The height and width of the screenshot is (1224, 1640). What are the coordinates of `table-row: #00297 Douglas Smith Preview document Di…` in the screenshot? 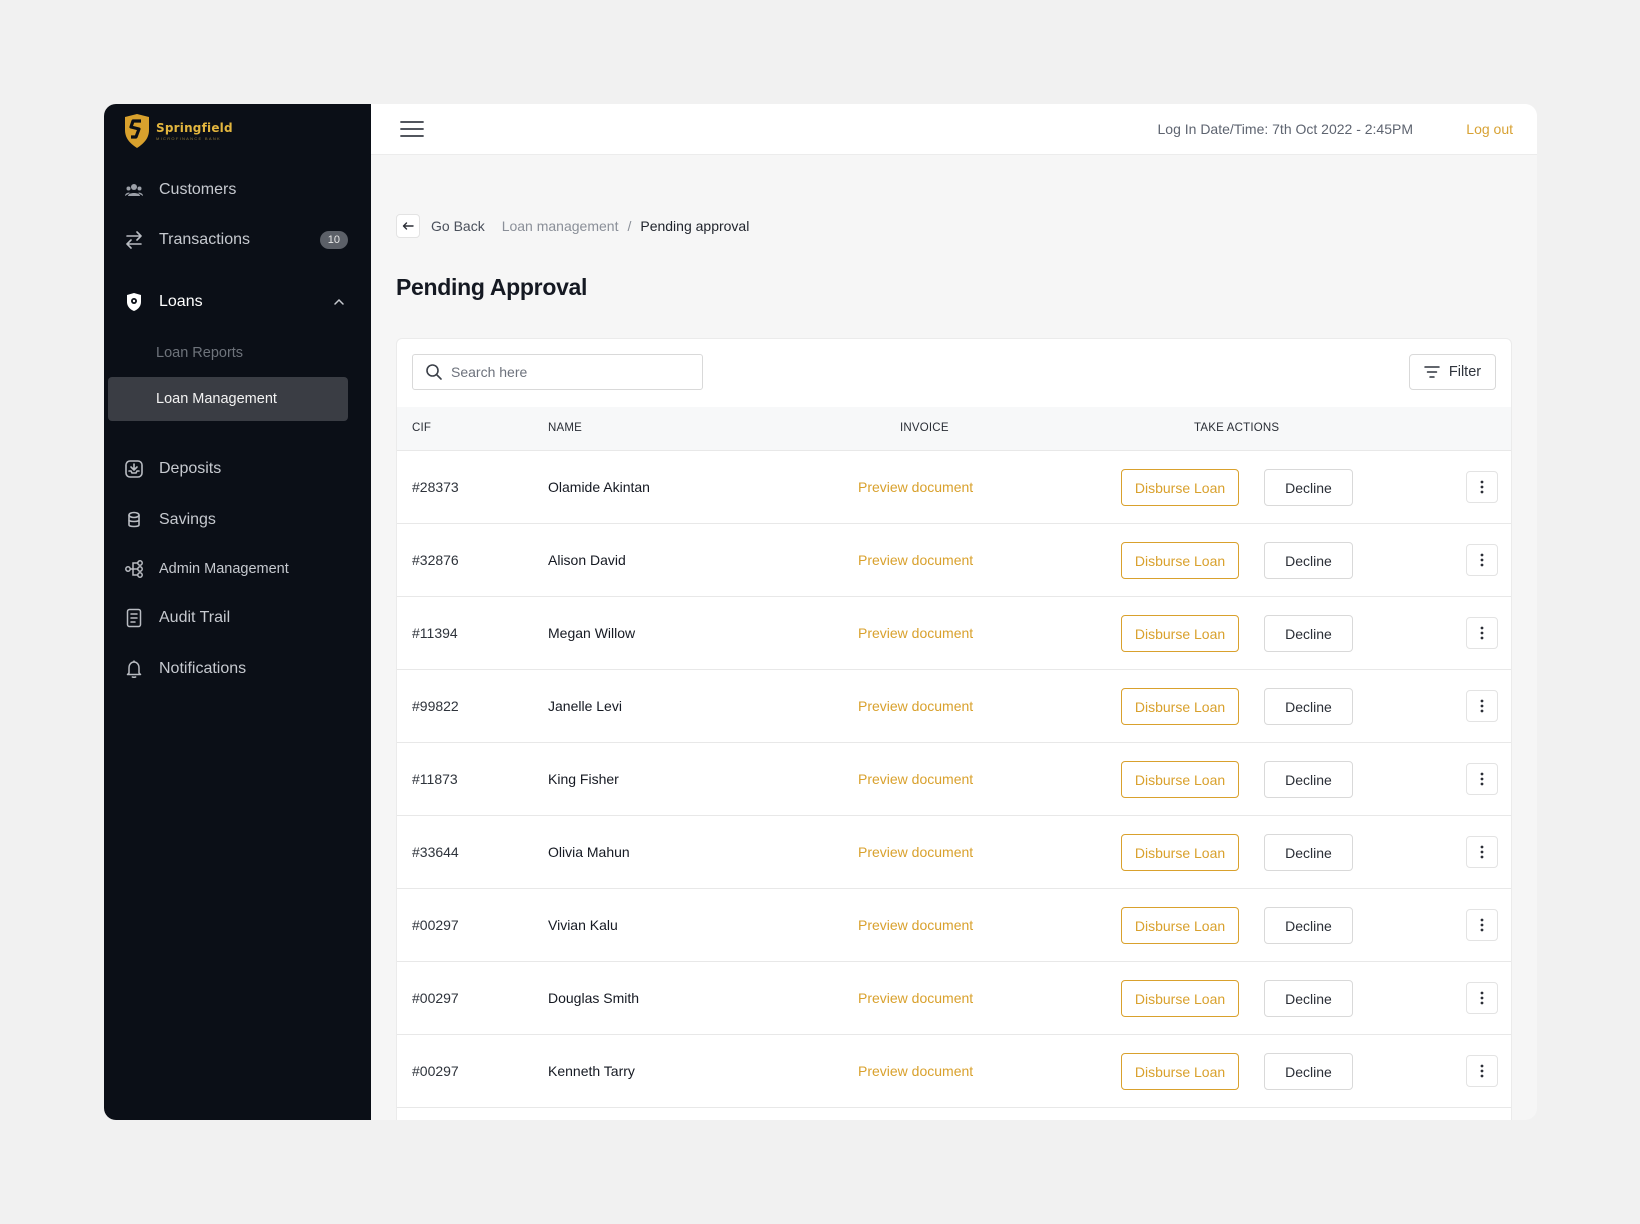 It's located at (954, 998).